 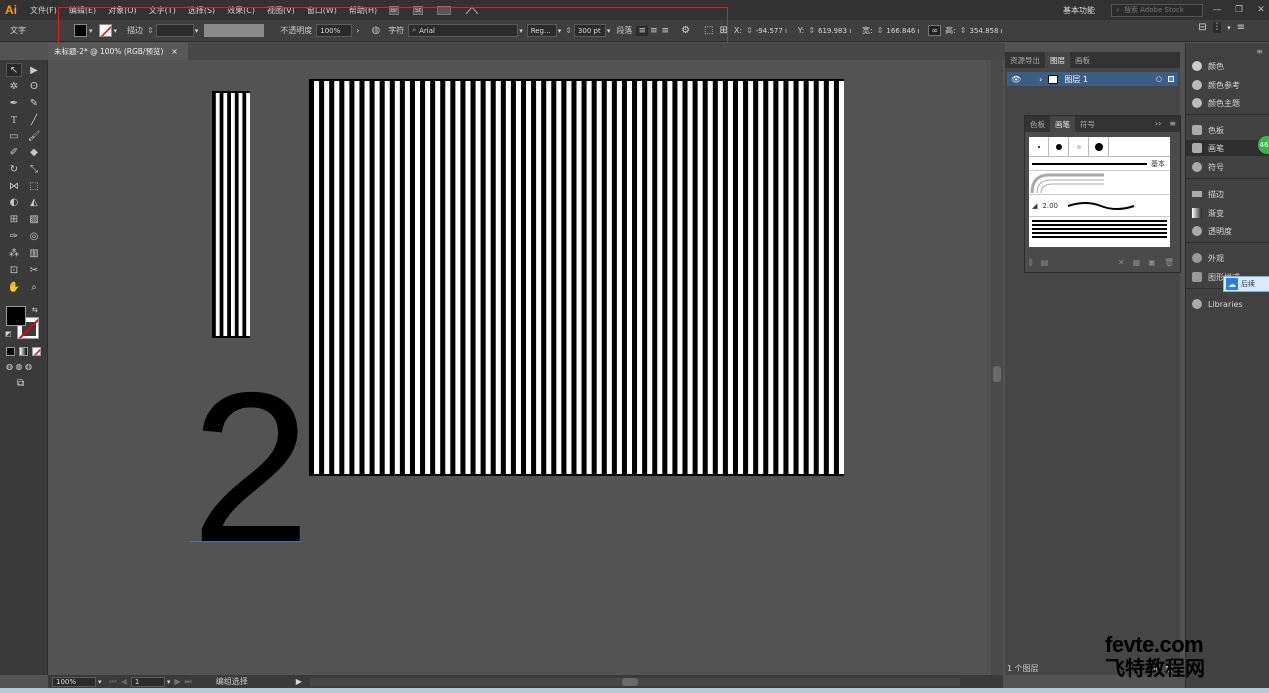 What do you see at coordinates (14, 236) in the screenshot?
I see `eyedropper-tool-icon: ✑` at bounding box center [14, 236].